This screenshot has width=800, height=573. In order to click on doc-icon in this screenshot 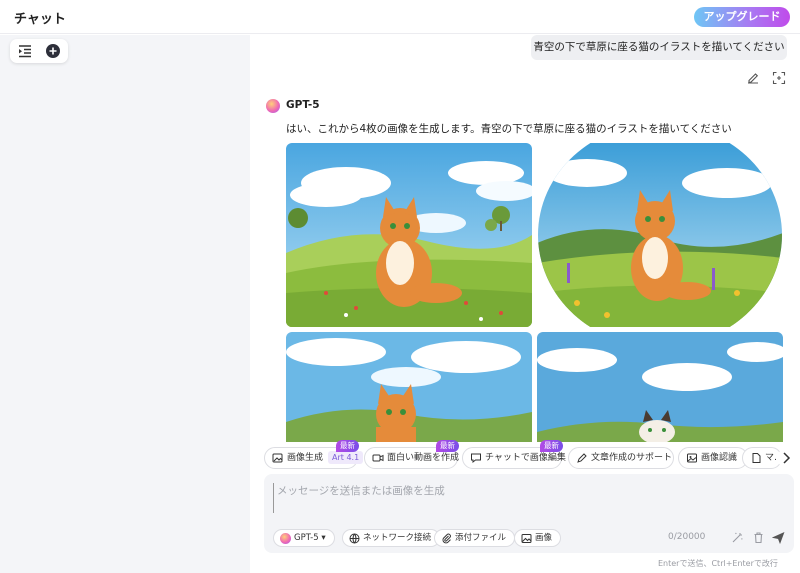, I will do `click(756, 458)`.